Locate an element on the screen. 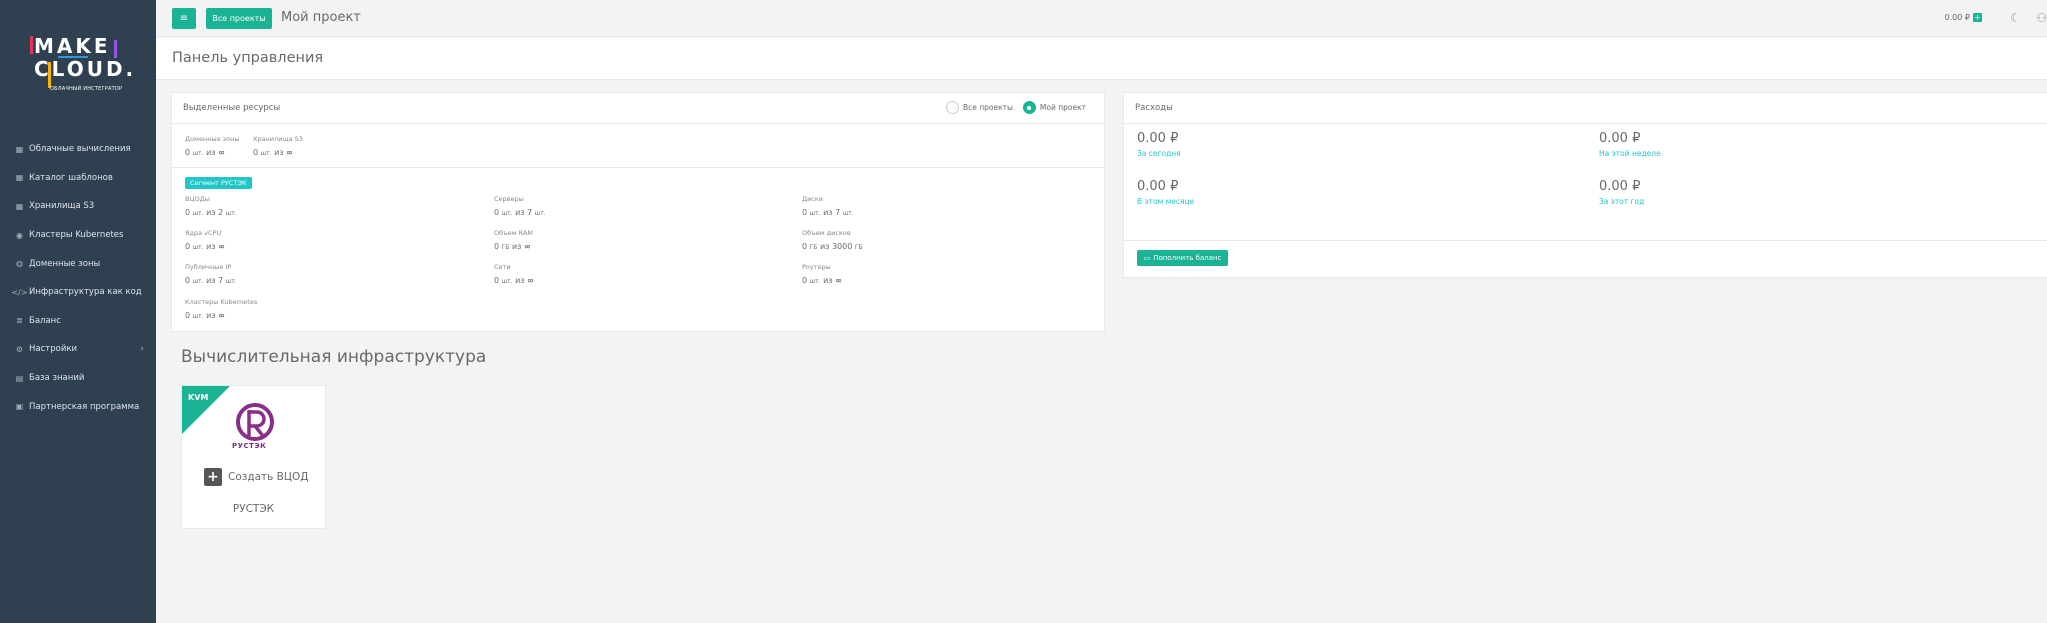  ram-stat: Объем RAM 0 ГБ из ∞ is located at coordinates (513, 240).